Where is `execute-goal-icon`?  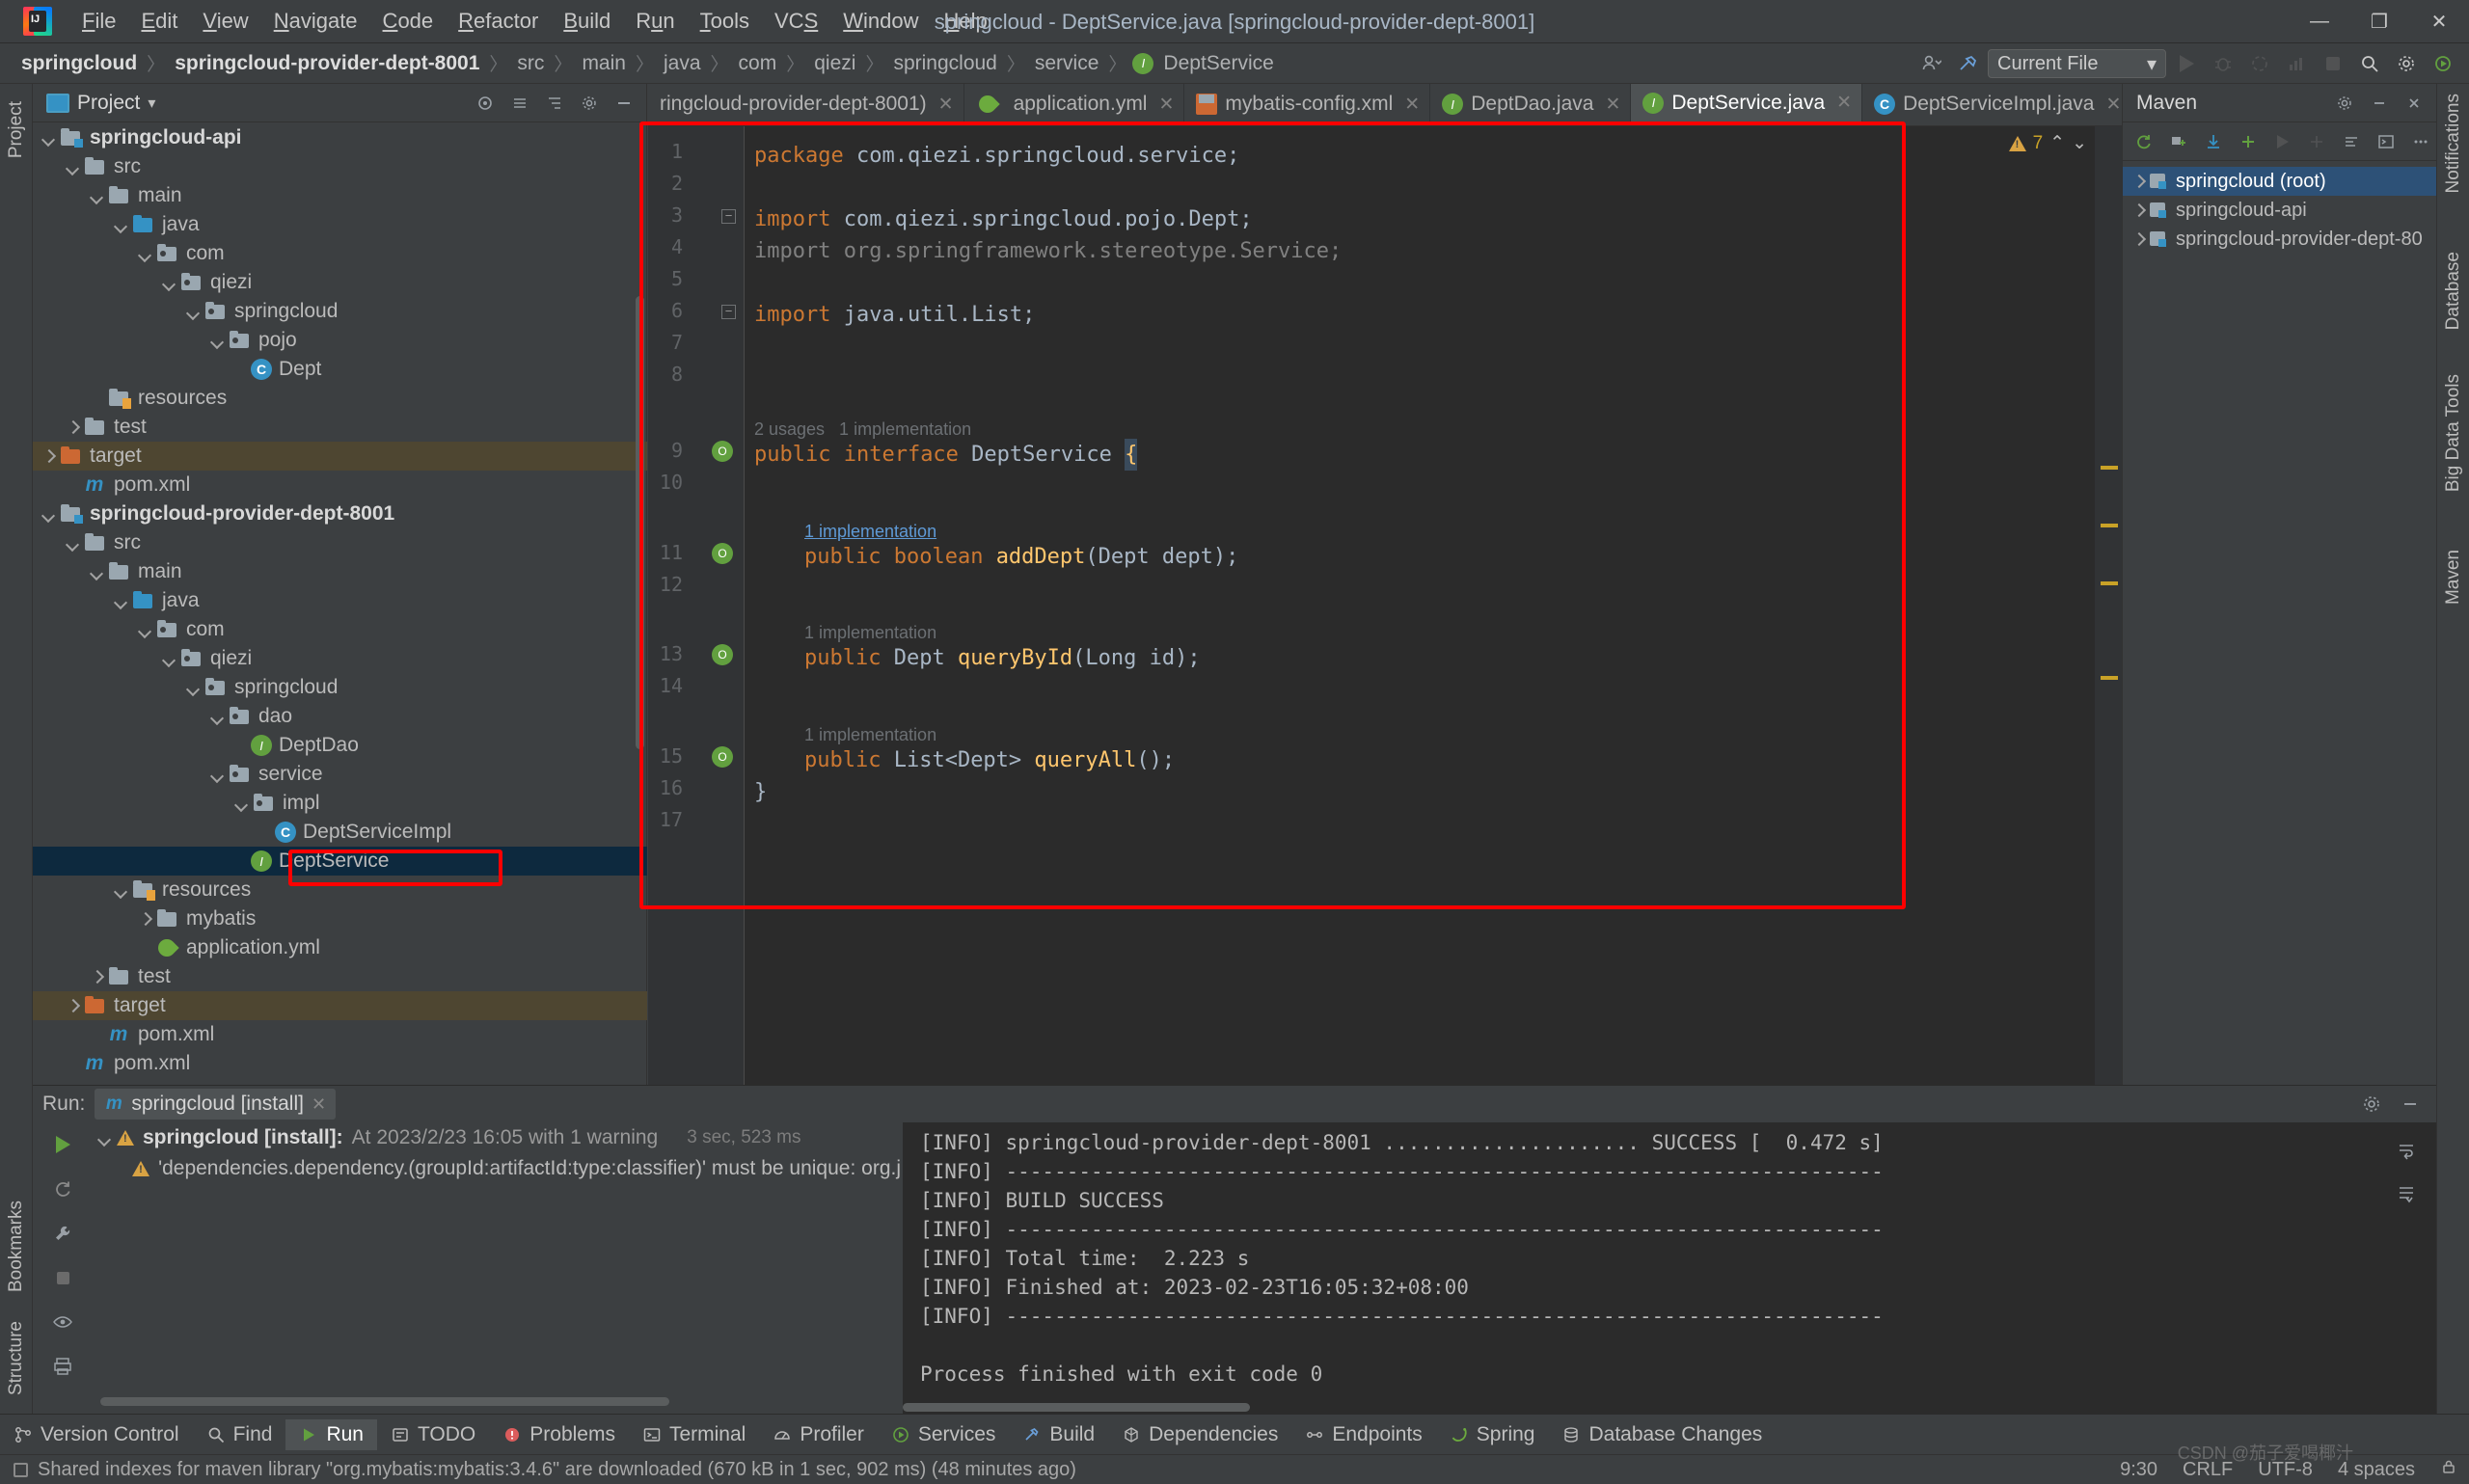 execute-goal-icon is located at coordinates (2386, 141).